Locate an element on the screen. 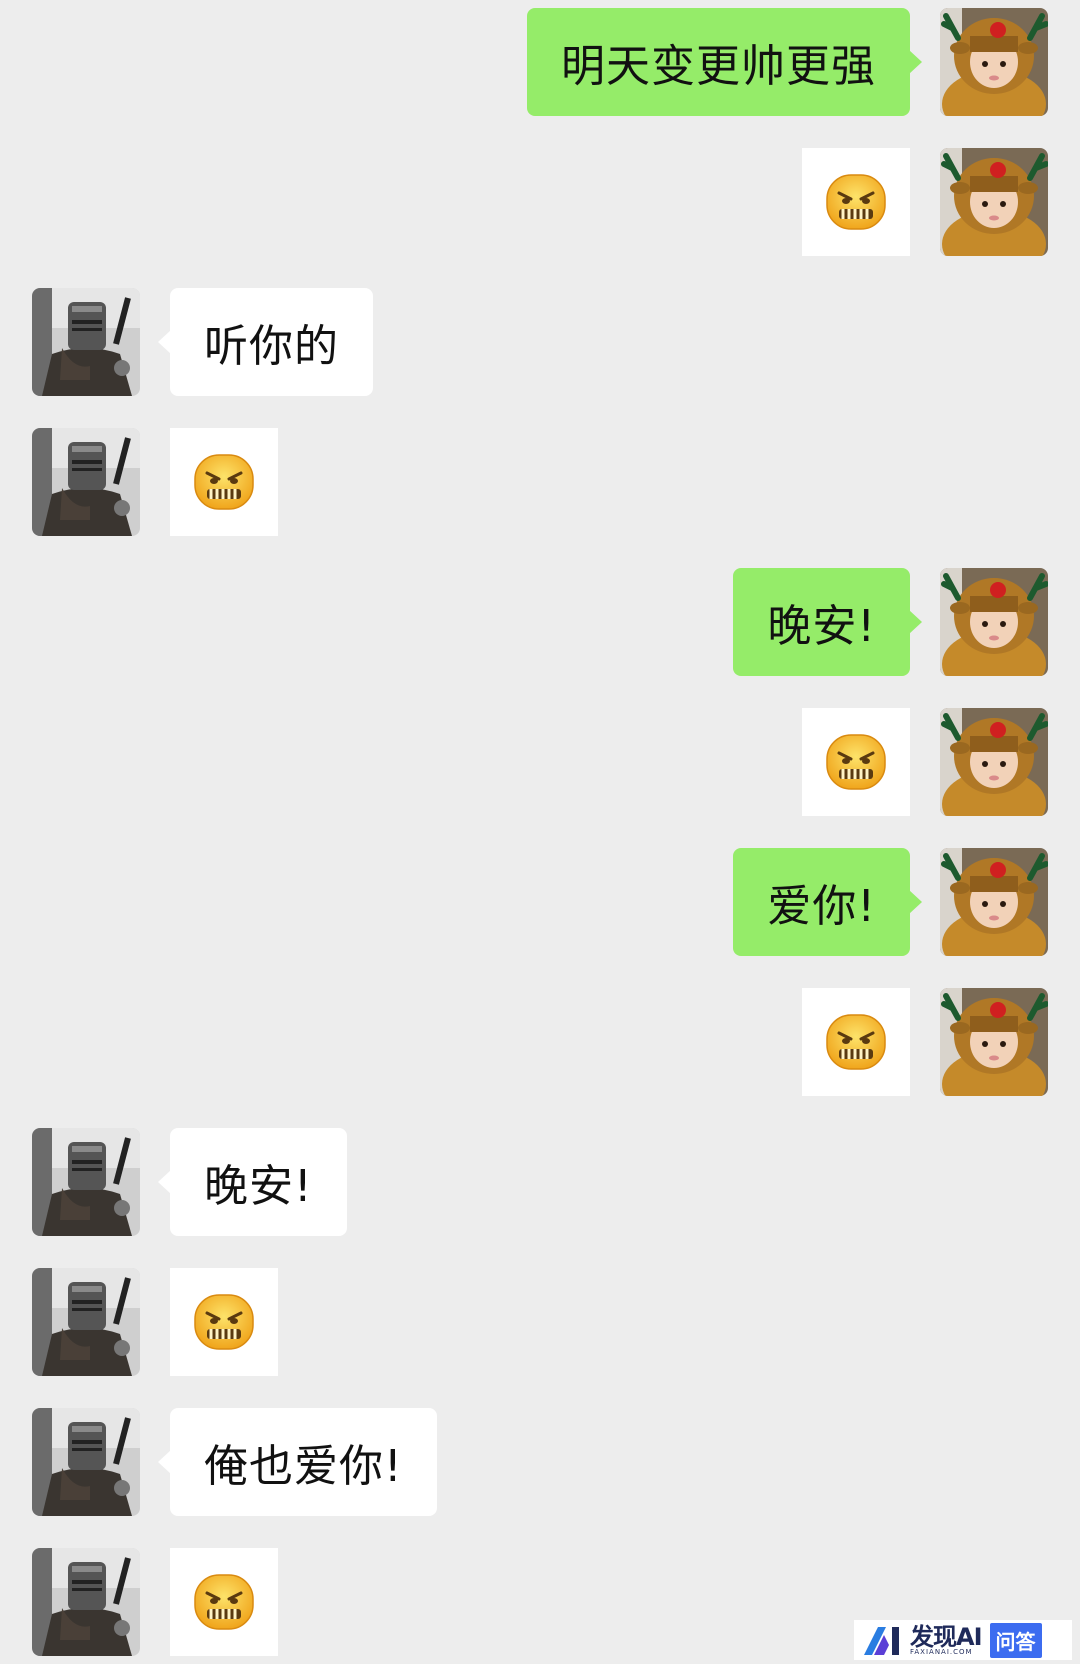 The width and height of the screenshot is (1080, 1664). message-bubble: 听你的 is located at coordinates (265, 342).